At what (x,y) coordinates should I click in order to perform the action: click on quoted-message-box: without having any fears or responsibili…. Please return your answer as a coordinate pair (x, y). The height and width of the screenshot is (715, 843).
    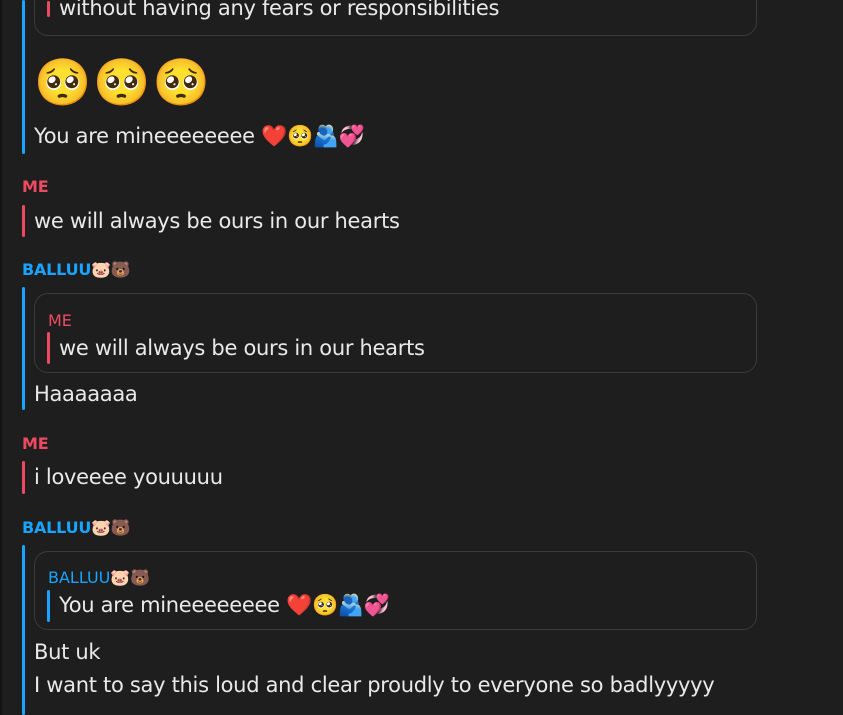
    Looking at the image, I should click on (395, 18).